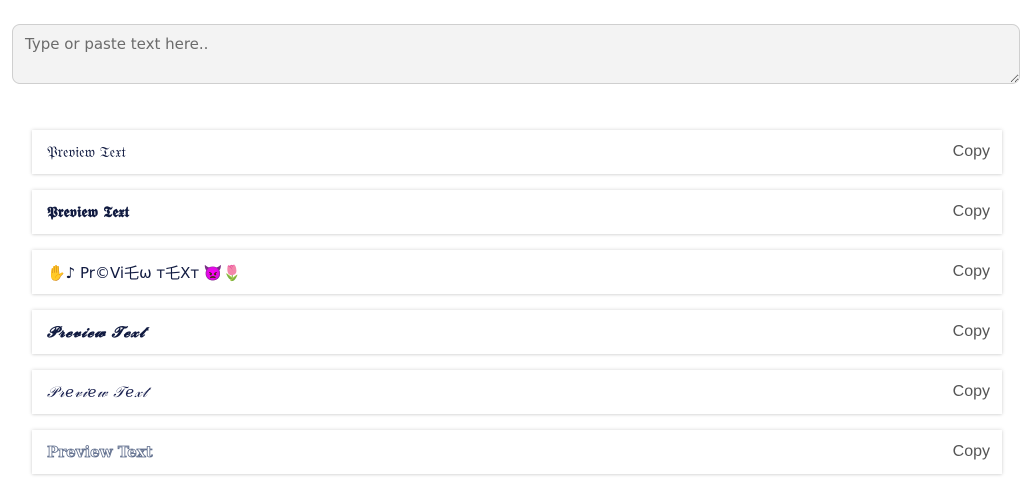 The height and width of the screenshot is (480, 1030). Describe the element at coordinates (517, 452) in the screenshot. I see `result-row: Preview Text Copy` at that location.